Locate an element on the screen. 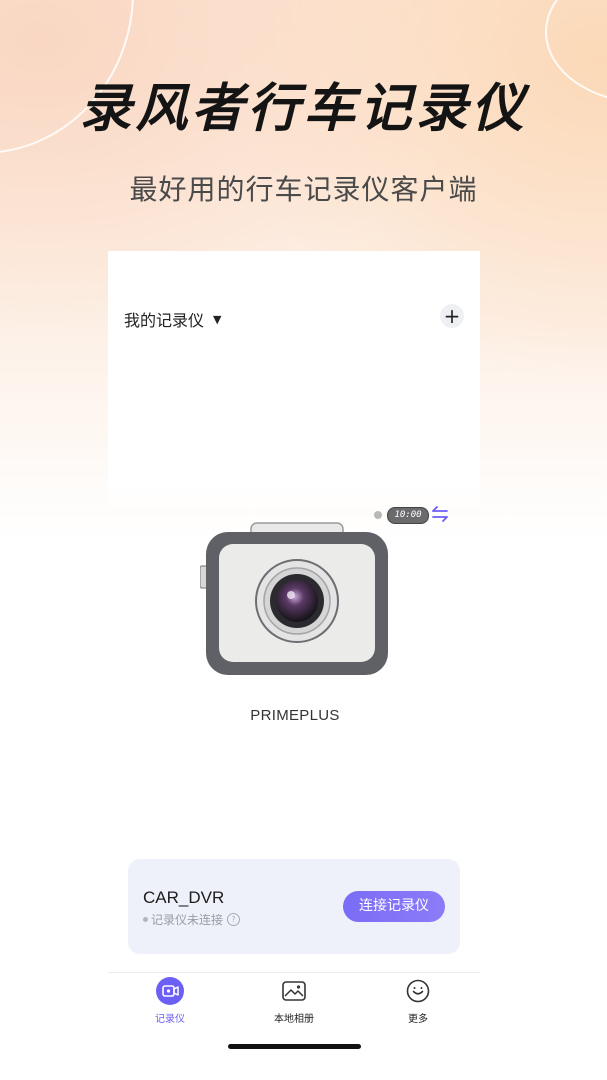 Image resolution: width=607 pixels, height=1080 pixels. smile-icon is located at coordinates (418, 991).